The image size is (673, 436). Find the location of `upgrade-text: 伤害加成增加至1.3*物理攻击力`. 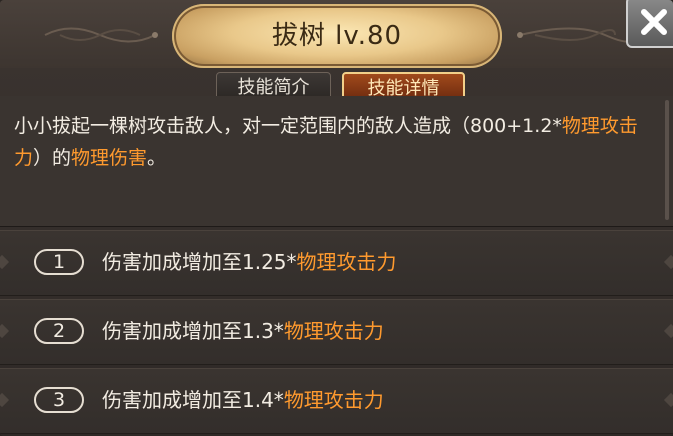

upgrade-text: 伤害加成增加至1.3*物理攻击力 is located at coordinates (243, 331).